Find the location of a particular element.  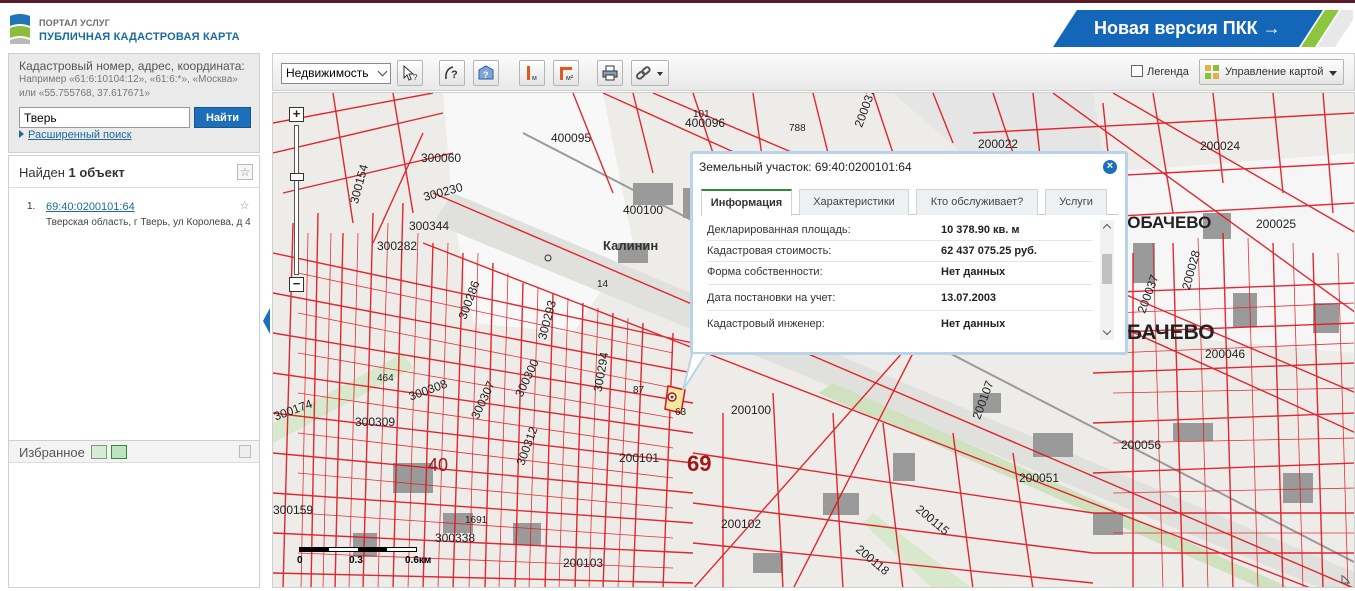

export-excel-icon is located at coordinates (119, 452).